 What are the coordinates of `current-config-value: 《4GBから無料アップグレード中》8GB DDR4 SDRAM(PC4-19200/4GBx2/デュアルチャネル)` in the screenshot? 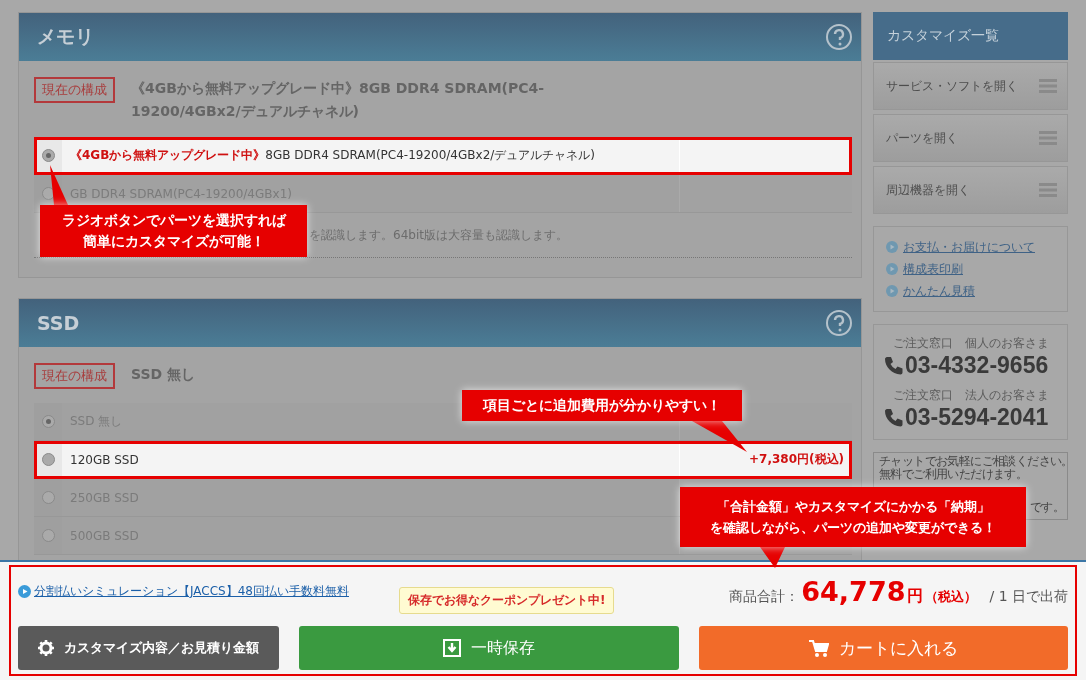 It's located at (338, 100).